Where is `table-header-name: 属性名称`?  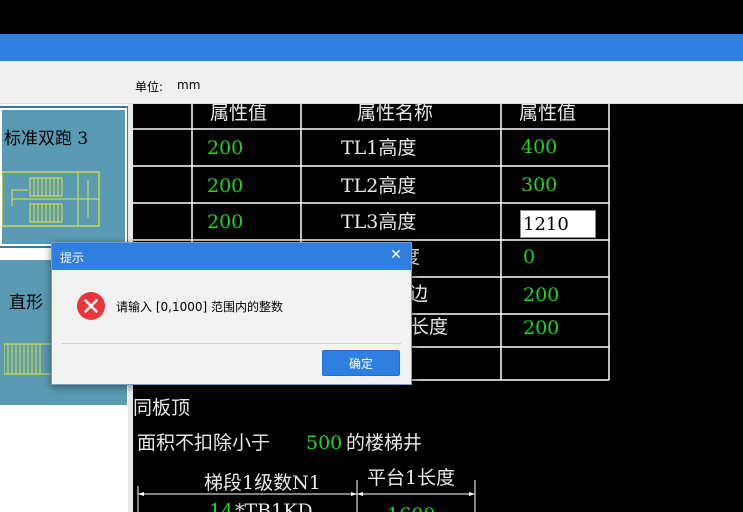
table-header-name: 属性名称 is located at coordinates (395, 114).